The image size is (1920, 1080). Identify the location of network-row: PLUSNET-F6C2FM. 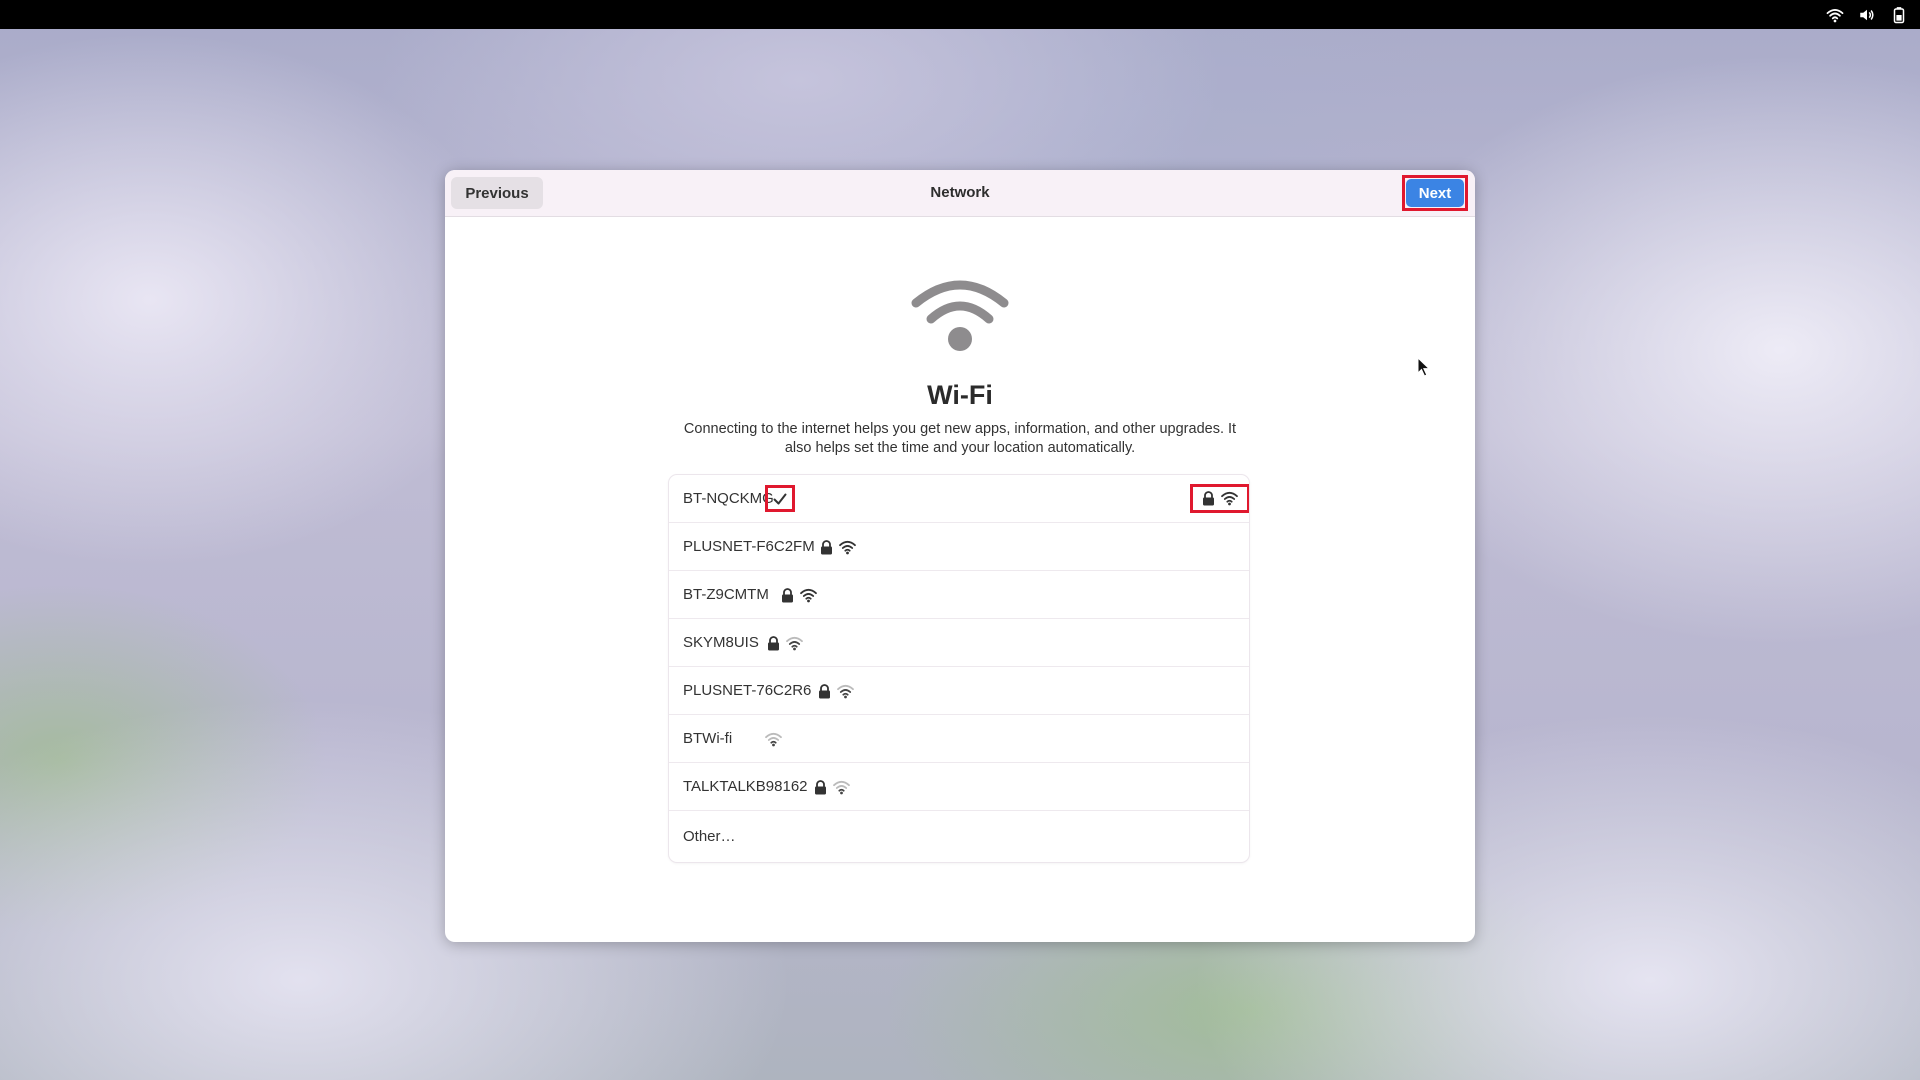
(959, 547).